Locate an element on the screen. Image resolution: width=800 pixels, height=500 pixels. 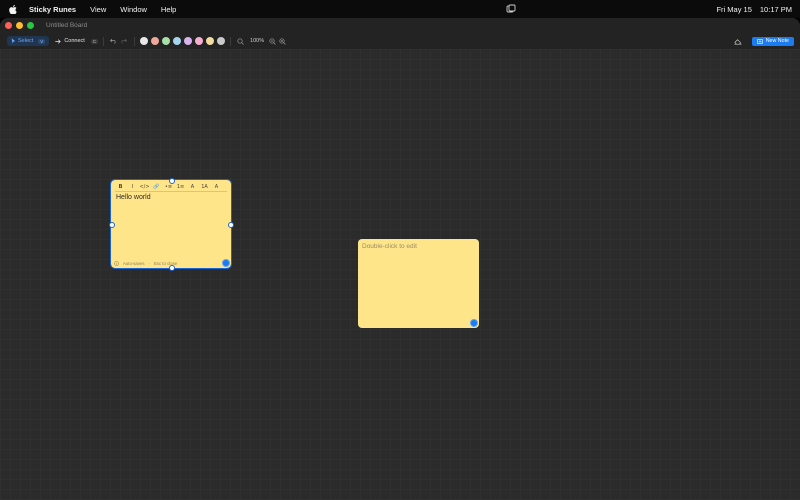
apple-icon is located at coordinates (14, 9).